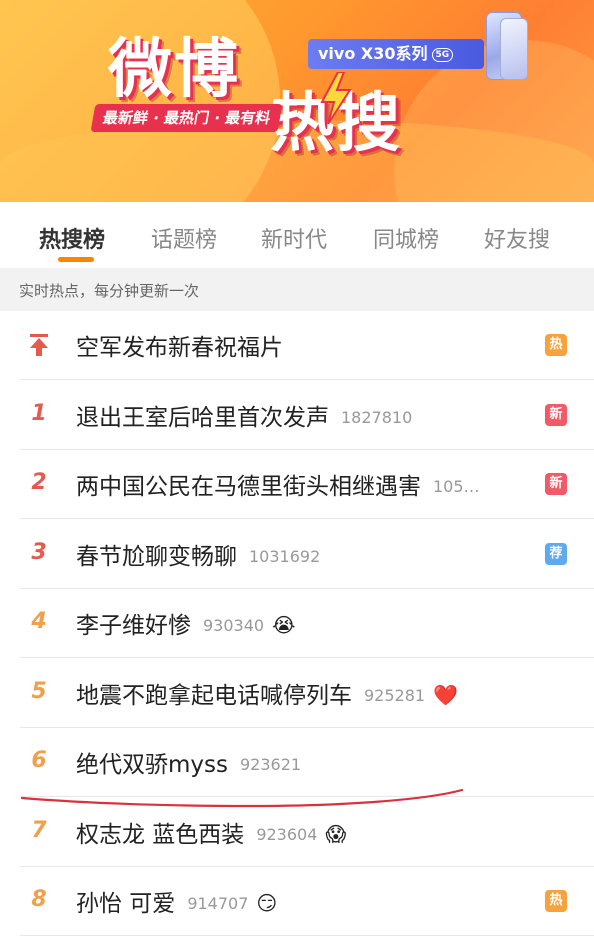 The image size is (594, 946). Describe the element at coordinates (234, 625) in the screenshot. I see `search-count: 930340` at that location.